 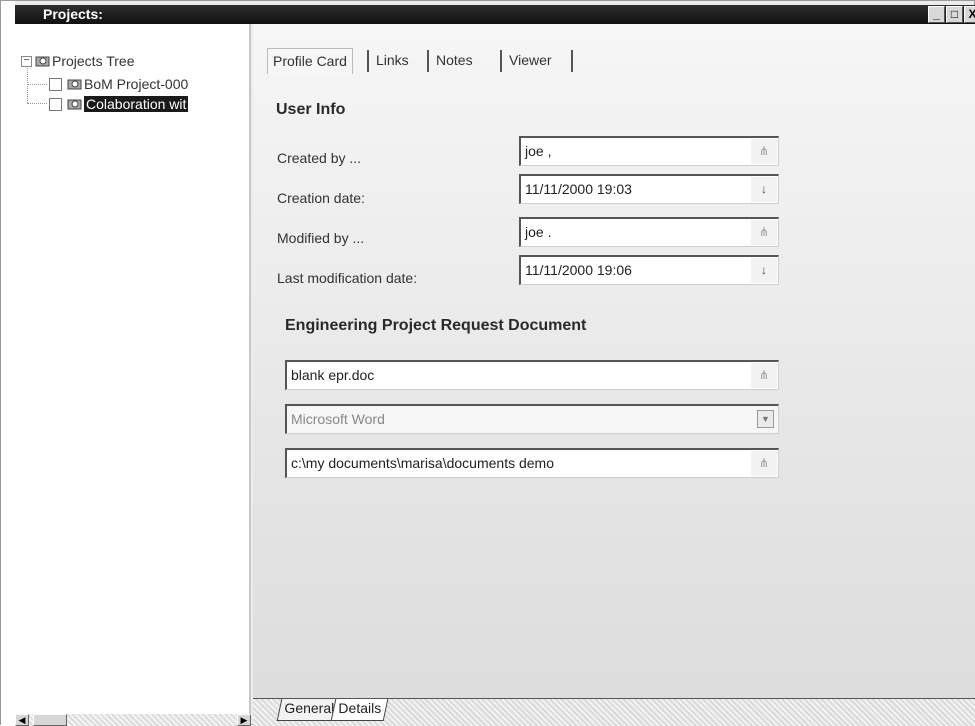 I want to click on maximize-button: □, so click(x=954, y=14).